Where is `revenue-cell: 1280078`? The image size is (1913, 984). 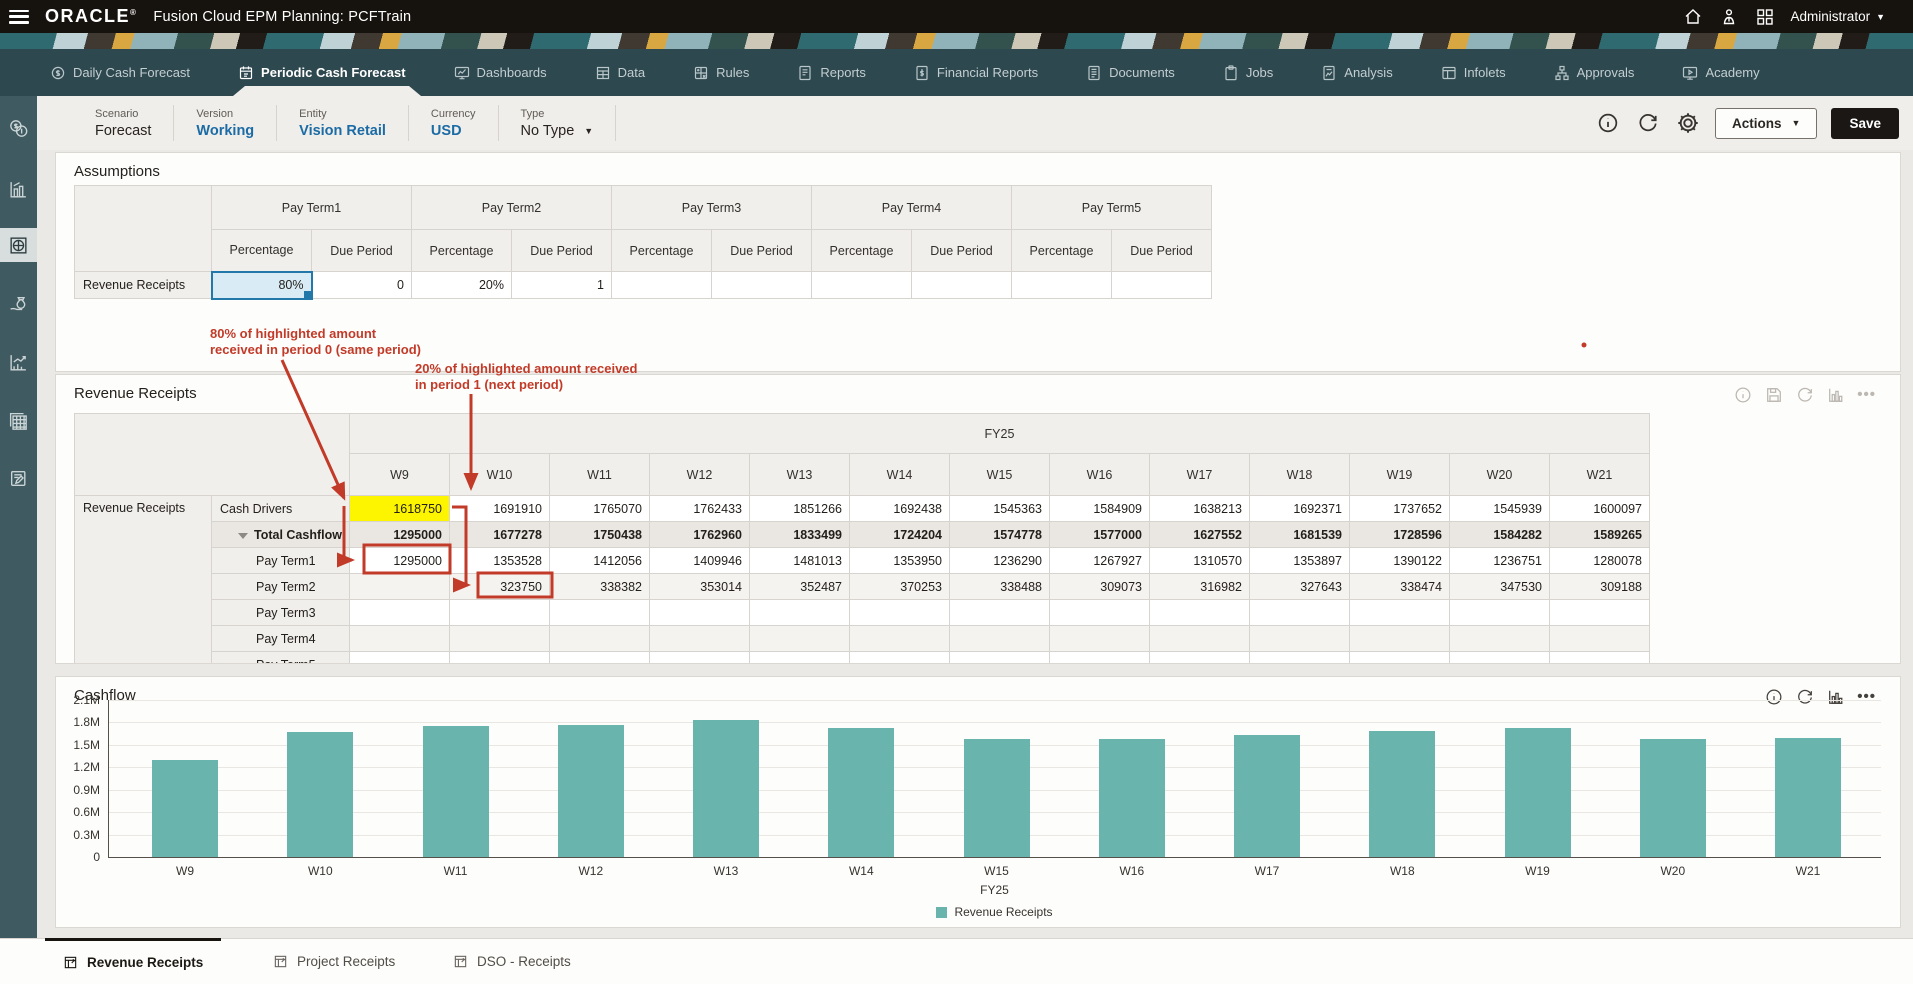
revenue-cell: 1280078 is located at coordinates (1599, 560).